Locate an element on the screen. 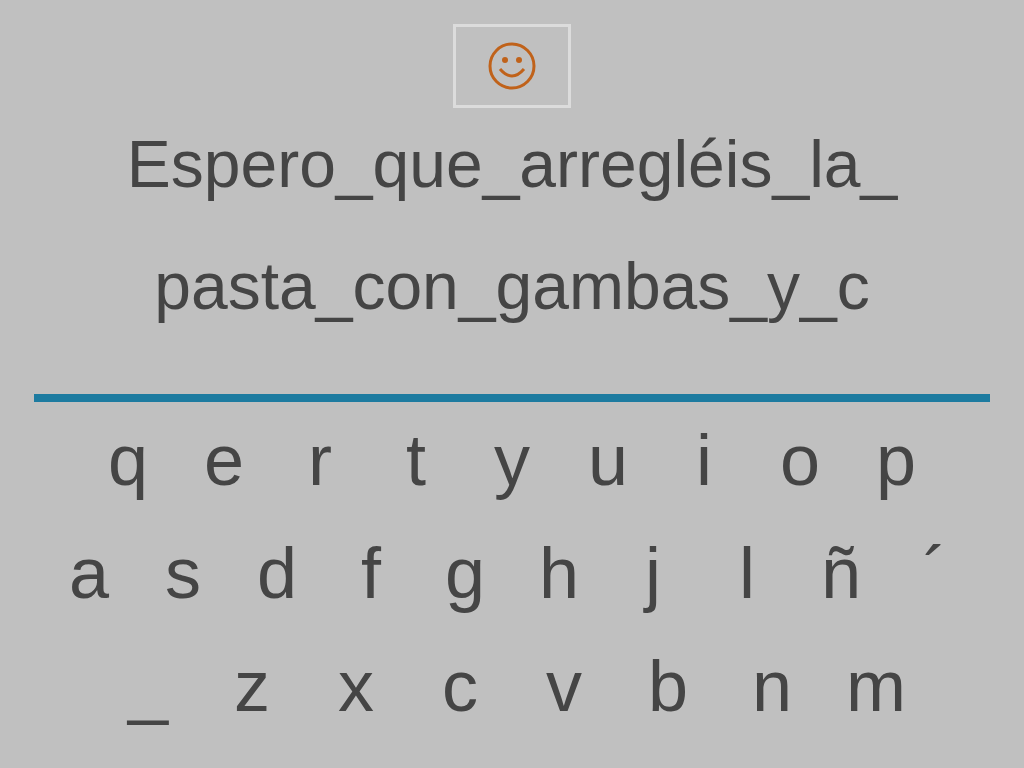 The image size is (1024, 768). letter-key: b is located at coordinates (668, 686).